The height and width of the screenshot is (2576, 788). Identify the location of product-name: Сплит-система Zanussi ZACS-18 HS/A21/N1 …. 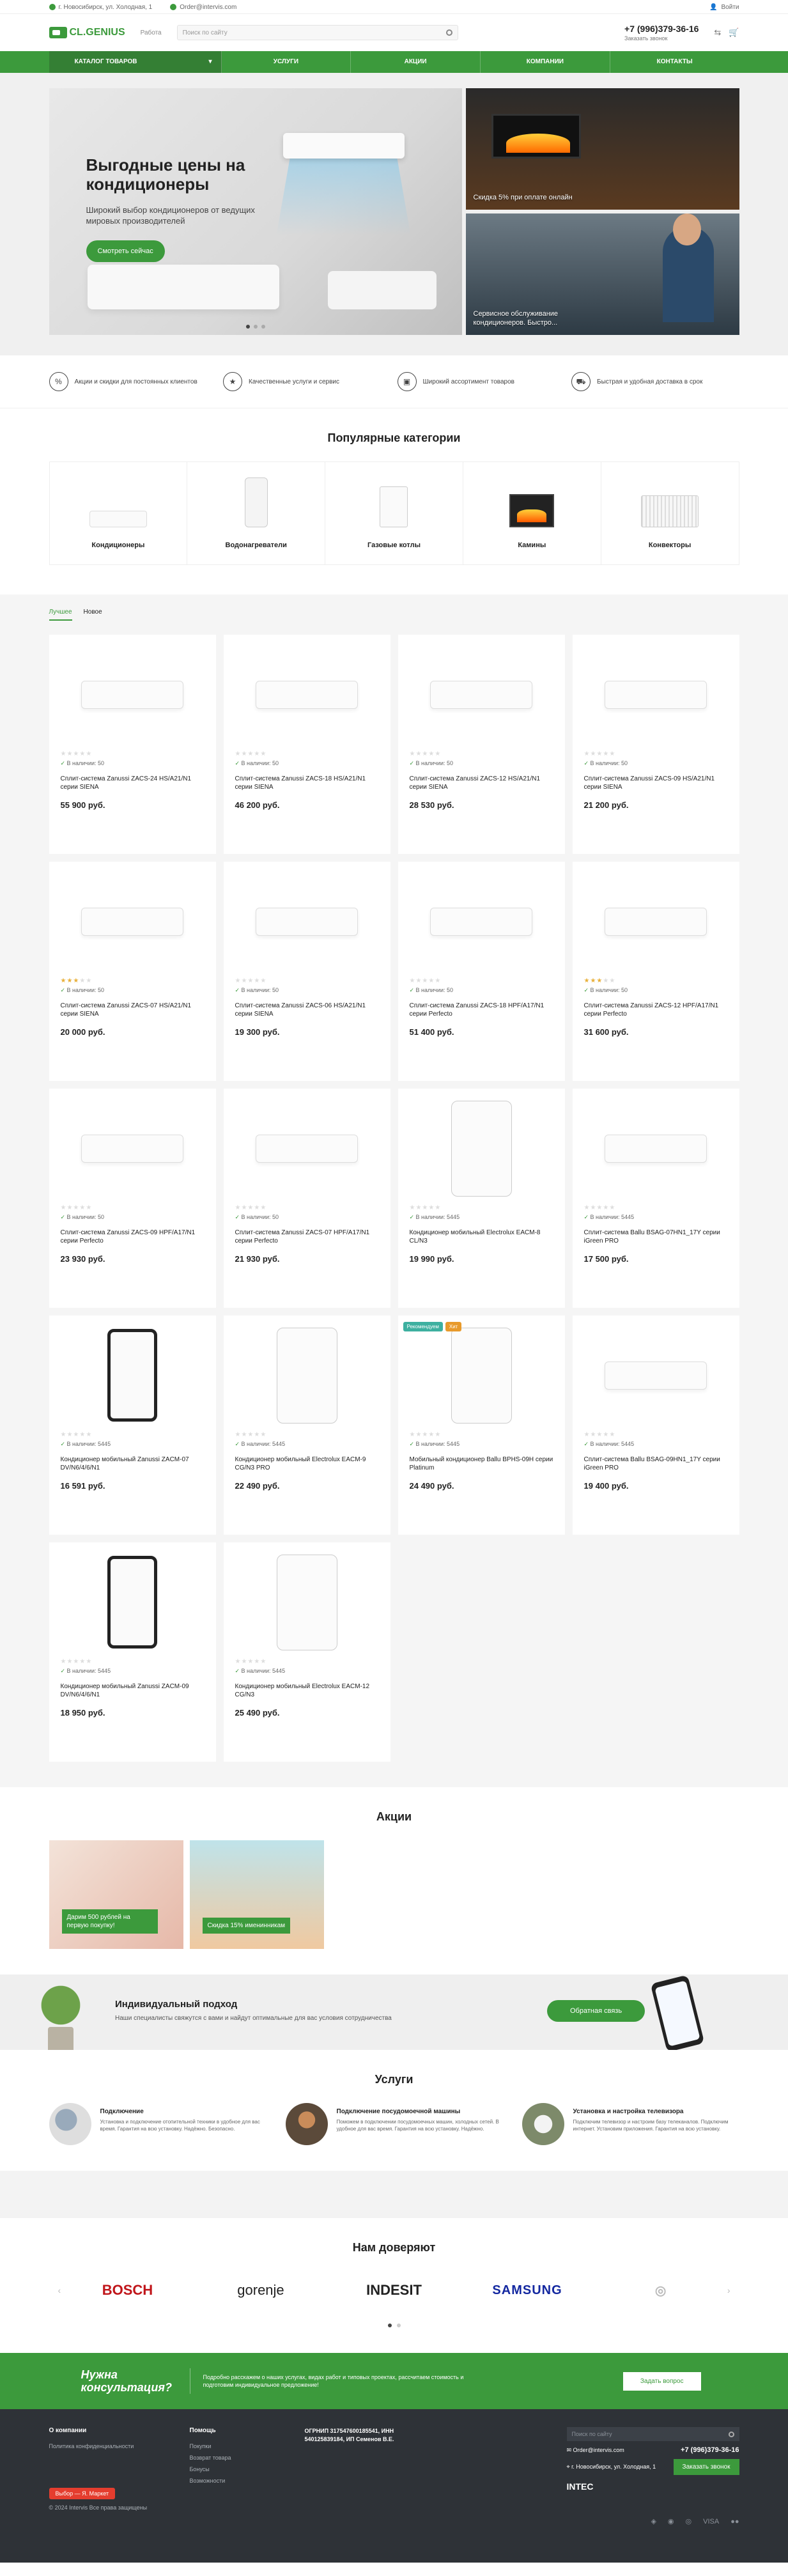
(307, 784).